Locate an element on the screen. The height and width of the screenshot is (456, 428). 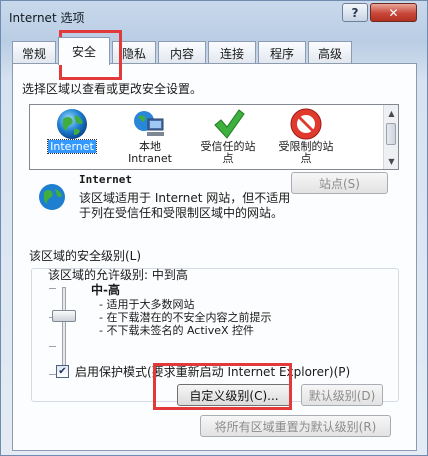
security-level-name: 中-高 is located at coordinates (105, 290).